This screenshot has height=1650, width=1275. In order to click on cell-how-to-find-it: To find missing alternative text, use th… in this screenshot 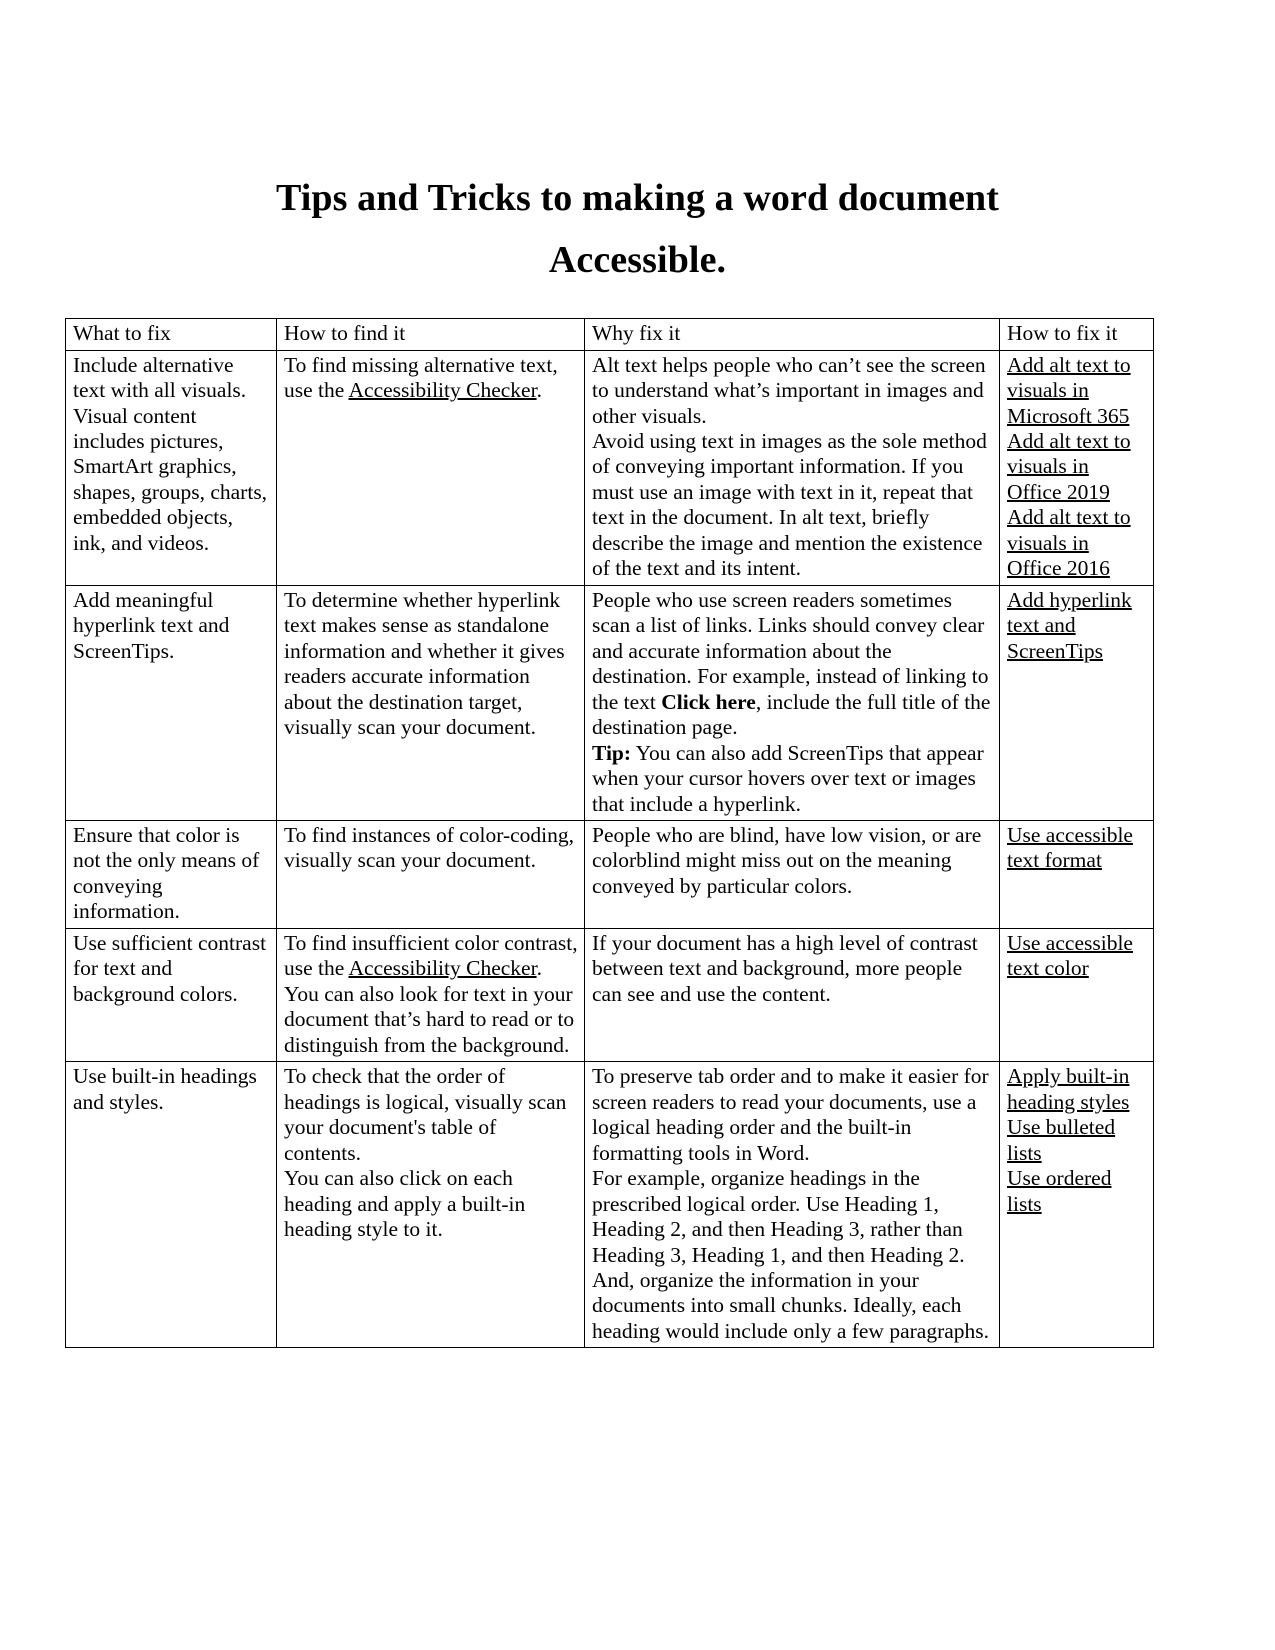, I will do `click(430, 467)`.